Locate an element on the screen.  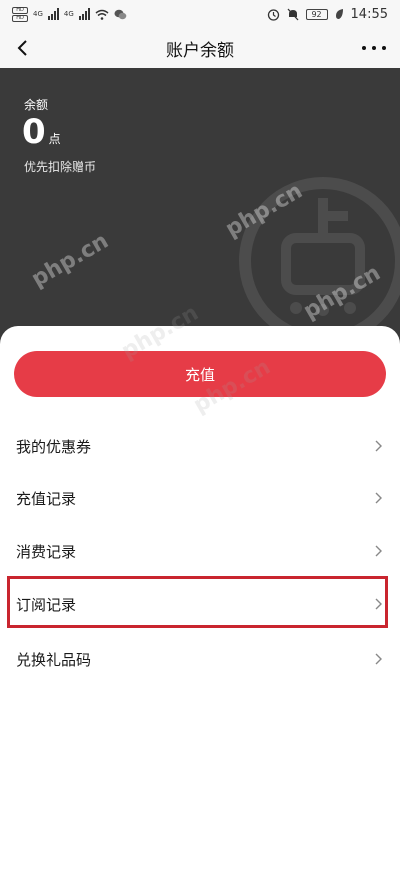
status-left: HD HD 4G 4G is located at coordinates (69, 14).